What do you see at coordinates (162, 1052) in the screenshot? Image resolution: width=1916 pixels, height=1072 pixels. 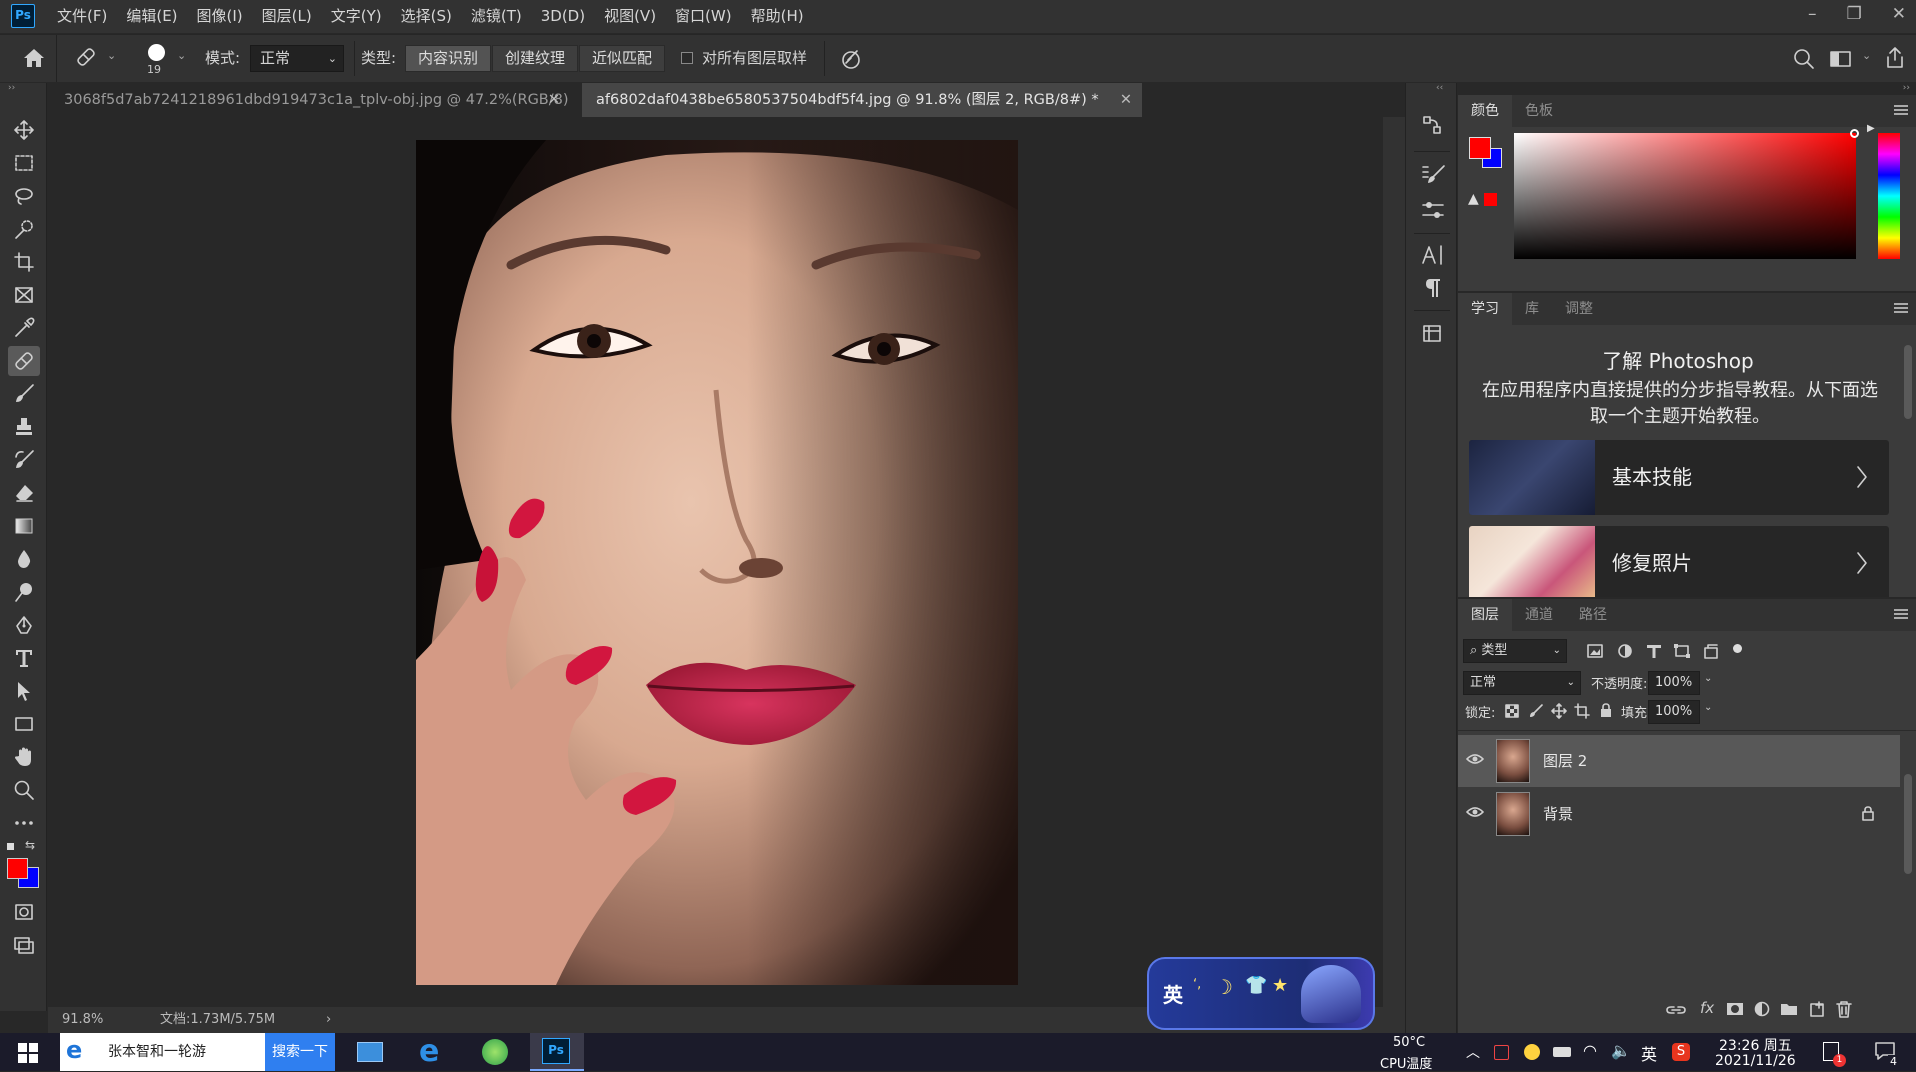 I see `taskbar-search-box: e 张本智和一轮游` at bounding box center [162, 1052].